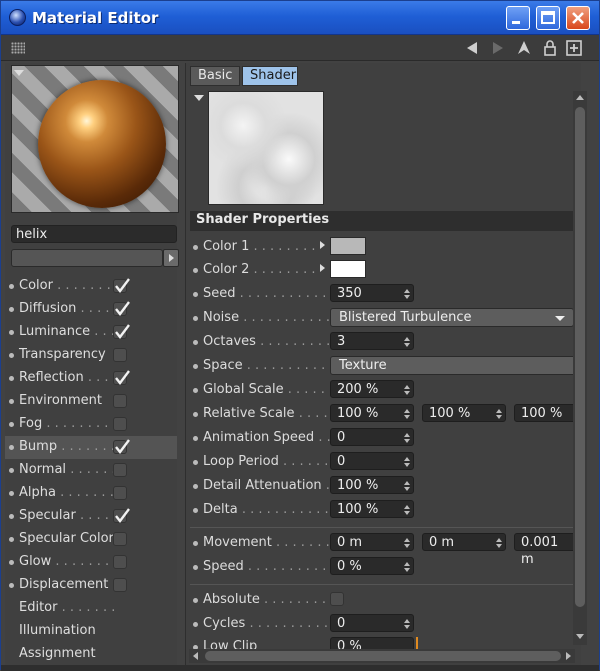 This screenshot has height=671, width=600. Describe the element at coordinates (372, 623) in the screenshot. I see `cycles-field: 0` at that location.